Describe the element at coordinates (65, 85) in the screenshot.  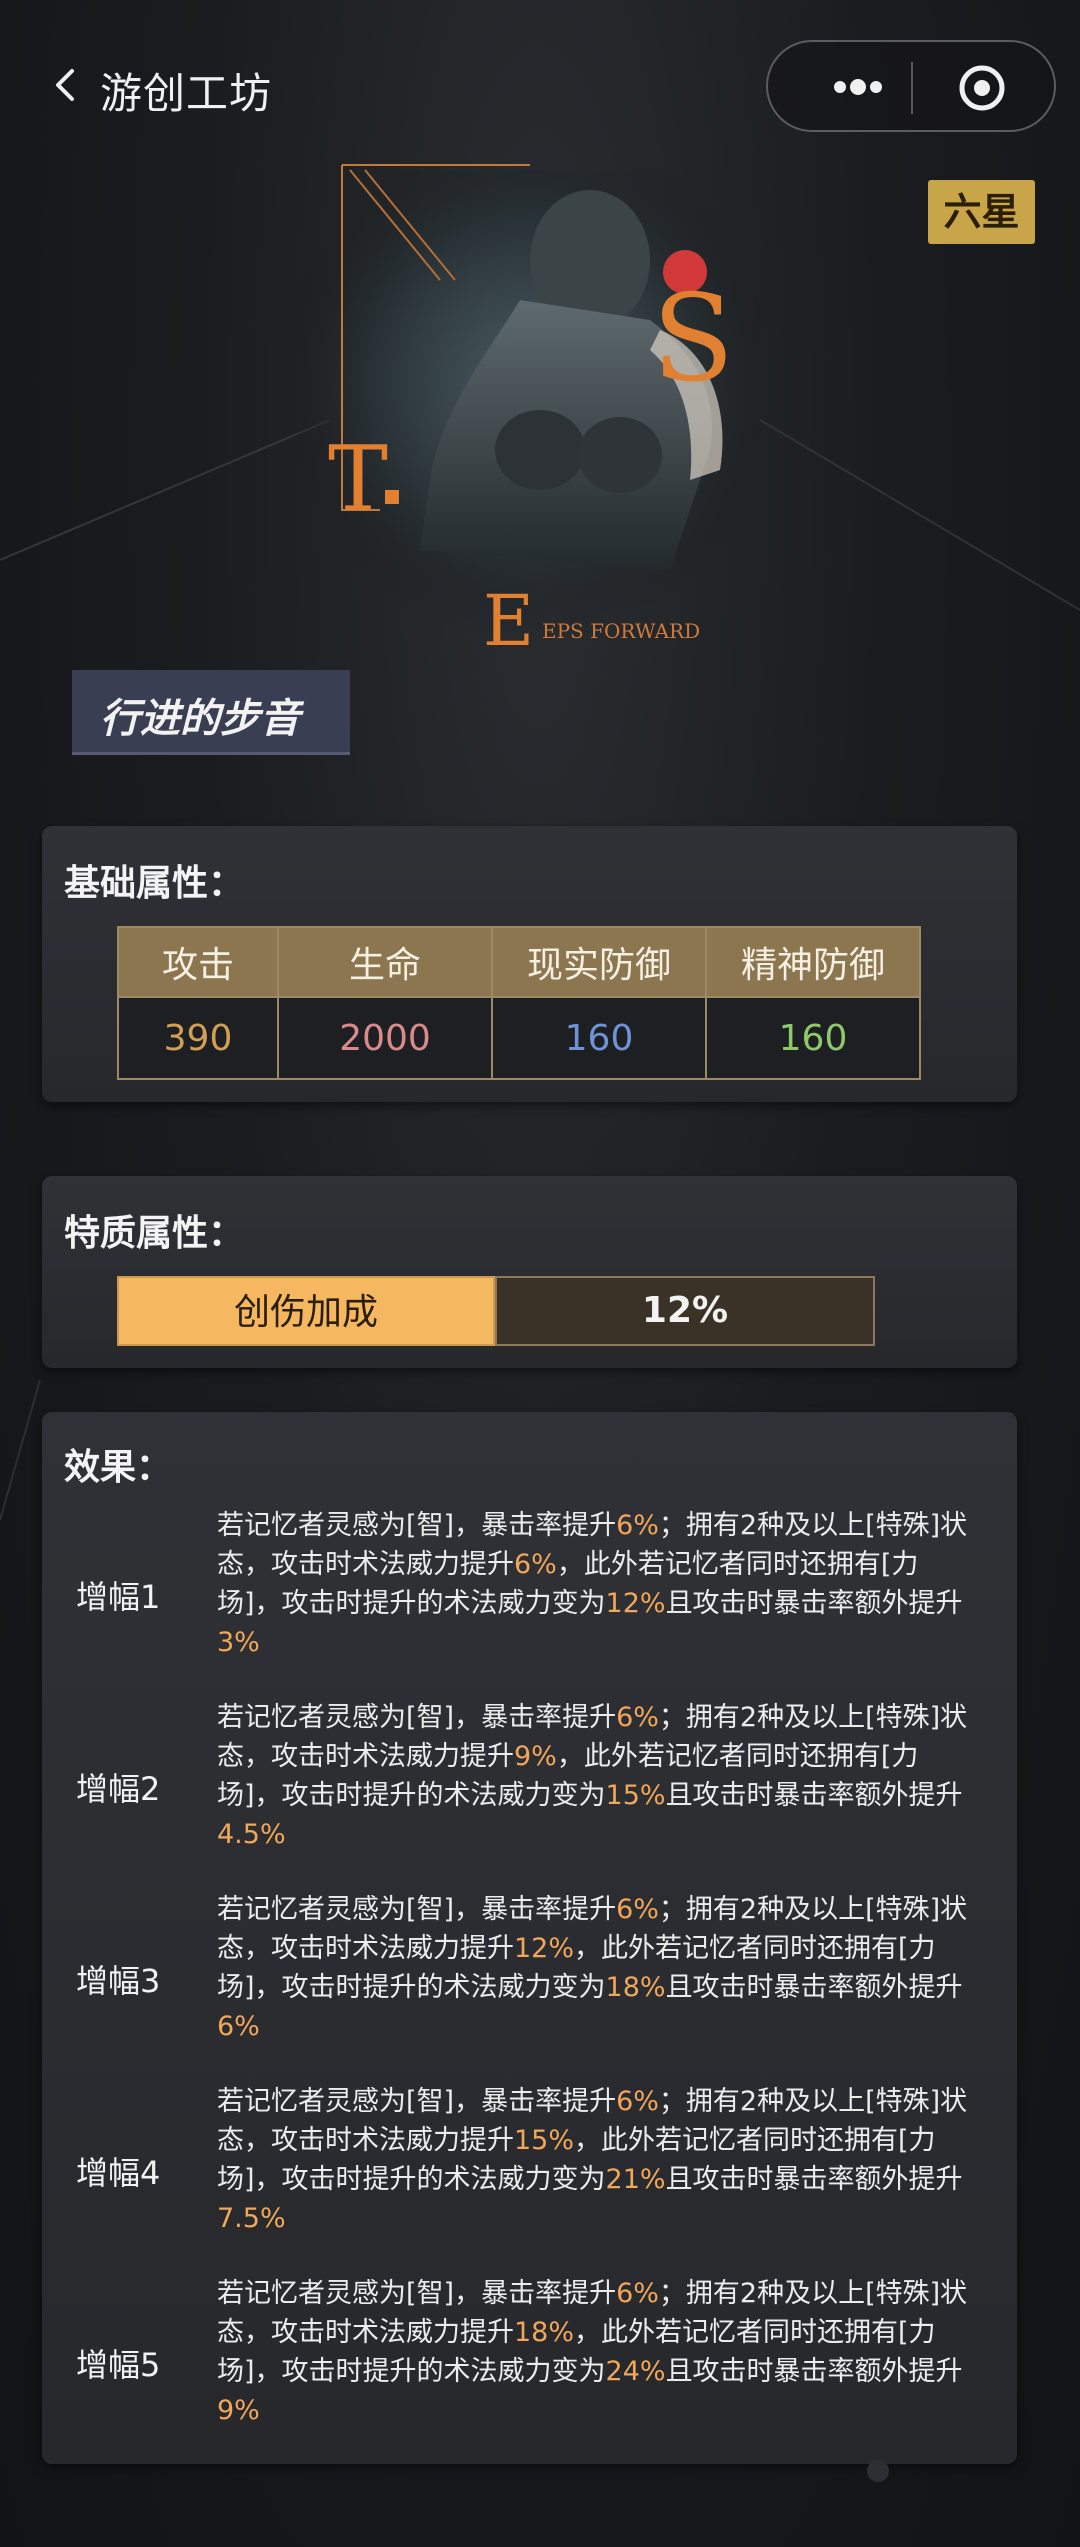
I see `back-arrow-icon` at that location.